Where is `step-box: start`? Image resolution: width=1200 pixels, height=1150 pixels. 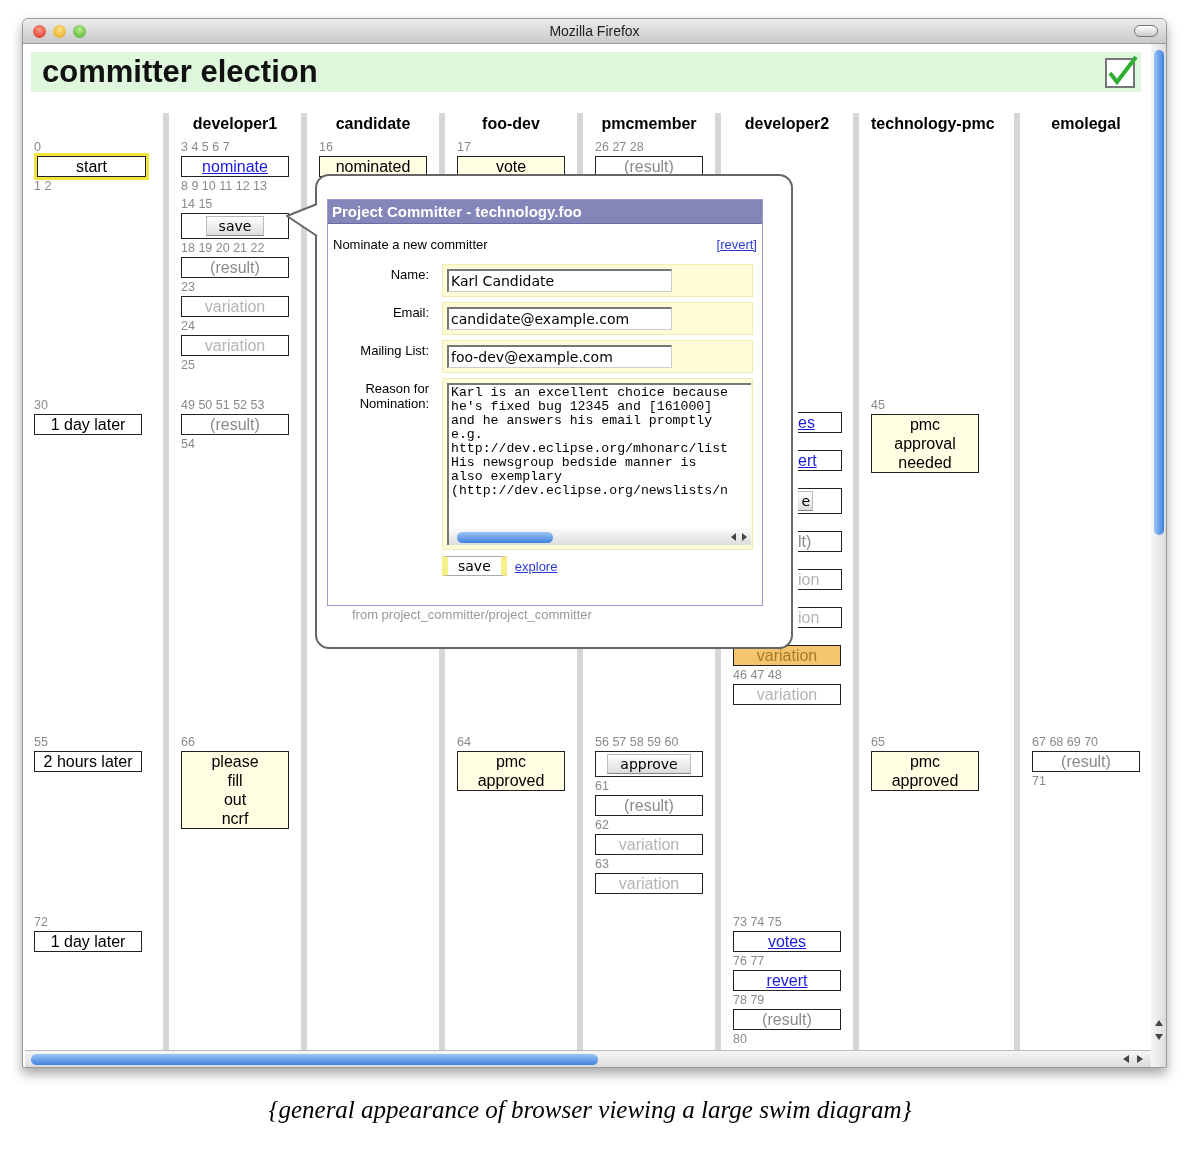 step-box: start is located at coordinates (91, 166).